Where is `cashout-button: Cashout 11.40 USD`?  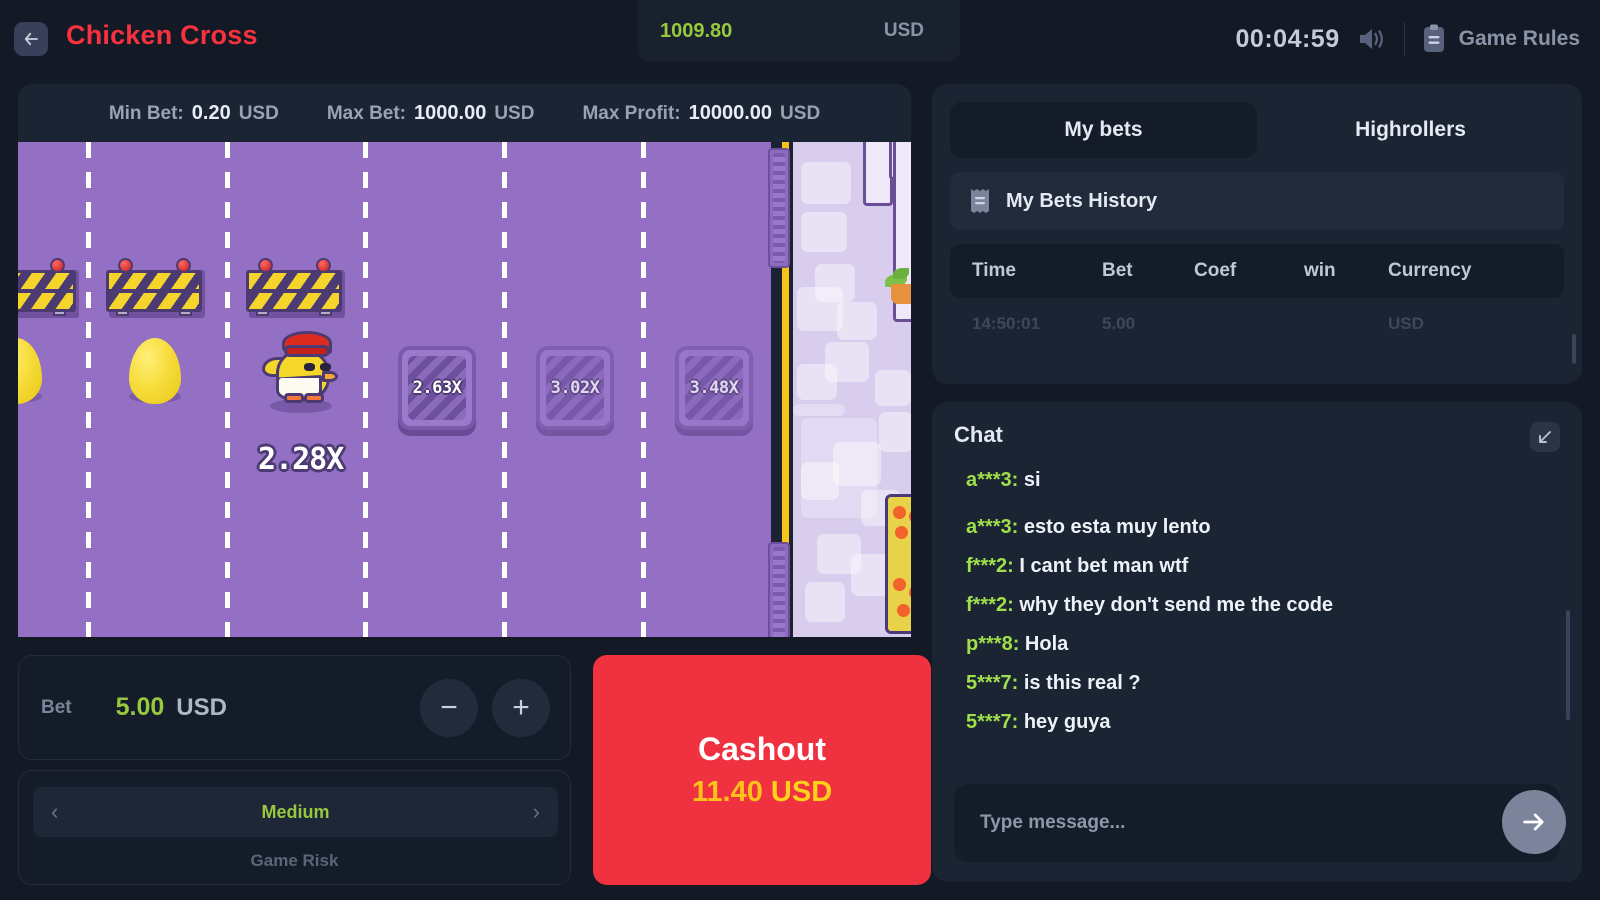 cashout-button: Cashout 11.40 USD is located at coordinates (762, 770).